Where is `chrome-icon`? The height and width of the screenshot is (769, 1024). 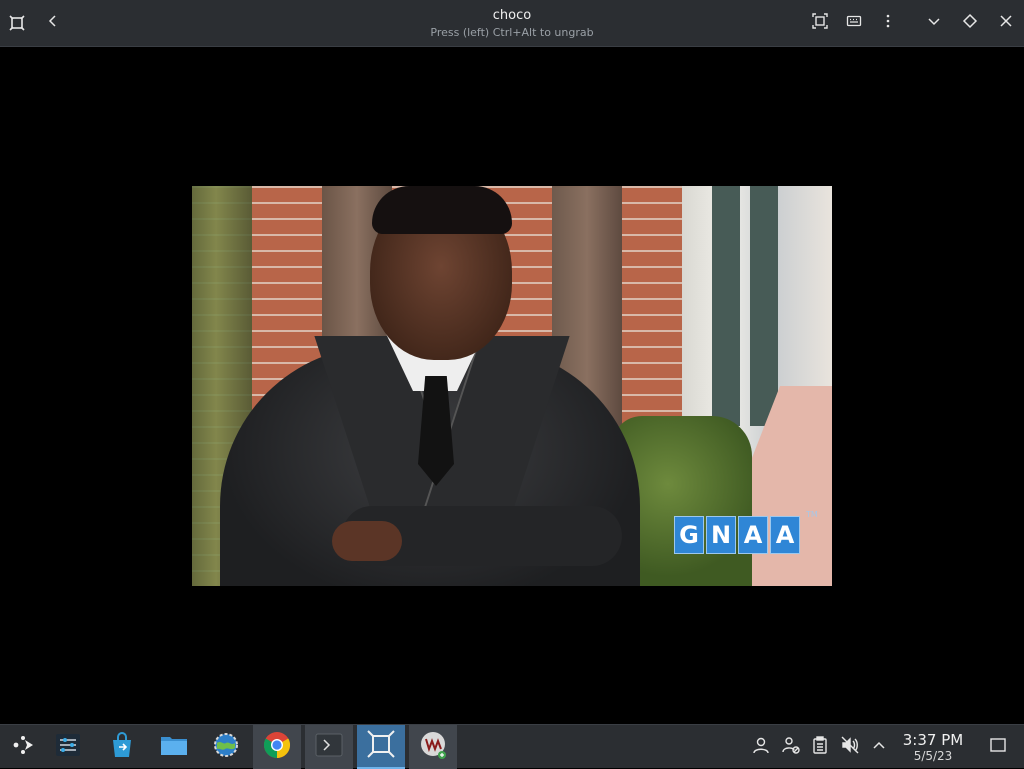 chrome-icon is located at coordinates (277, 747).